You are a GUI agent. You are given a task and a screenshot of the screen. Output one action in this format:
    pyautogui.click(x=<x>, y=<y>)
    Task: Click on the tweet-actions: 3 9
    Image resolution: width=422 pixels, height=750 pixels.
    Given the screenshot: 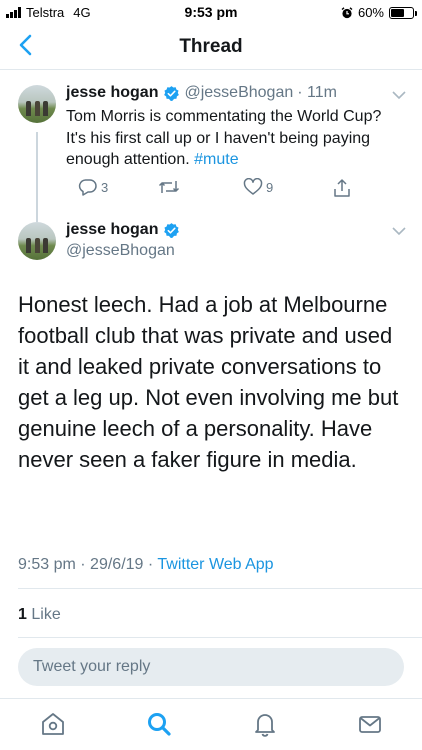 What is the action you would take?
    pyautogui.click(x=216, y=188)
    